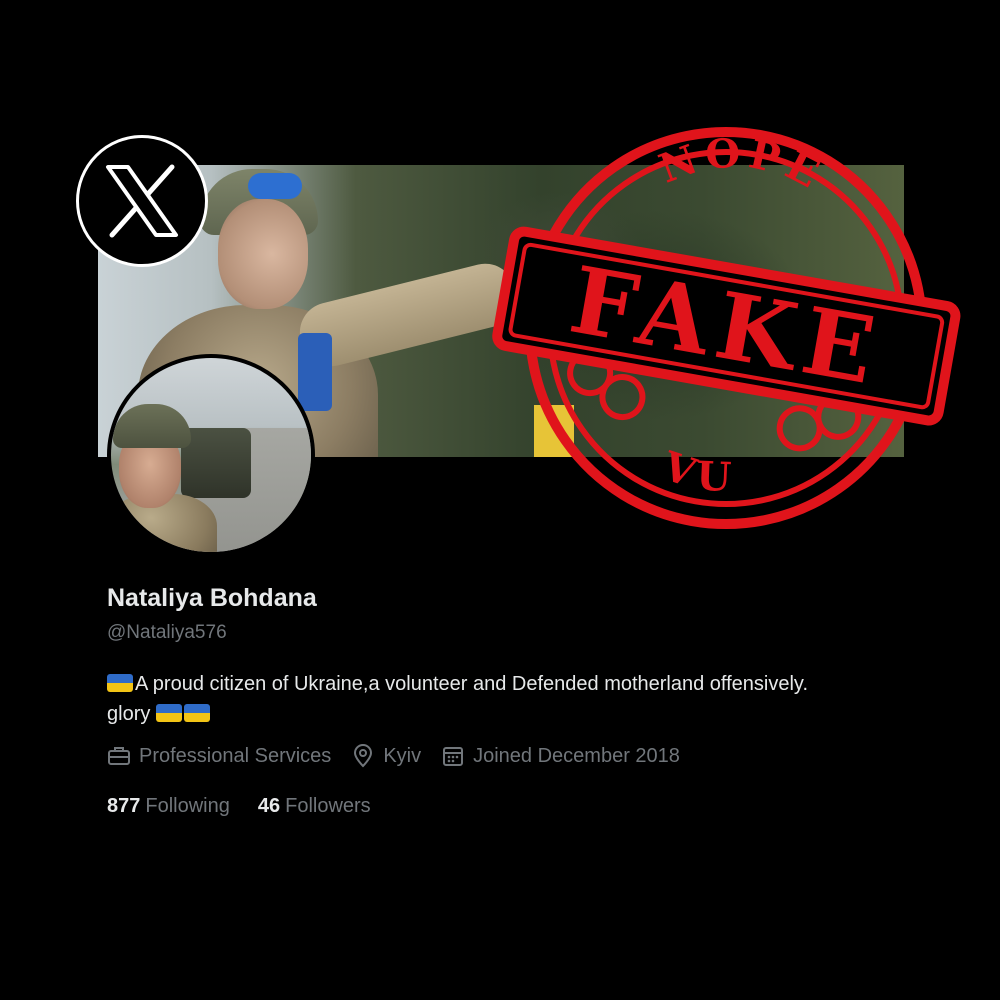 The image size is (1000, 1000). What do you see at coordinates (124, 806) in the screenshot?
I see `following-count: 877` at bounding box center [124, 806].